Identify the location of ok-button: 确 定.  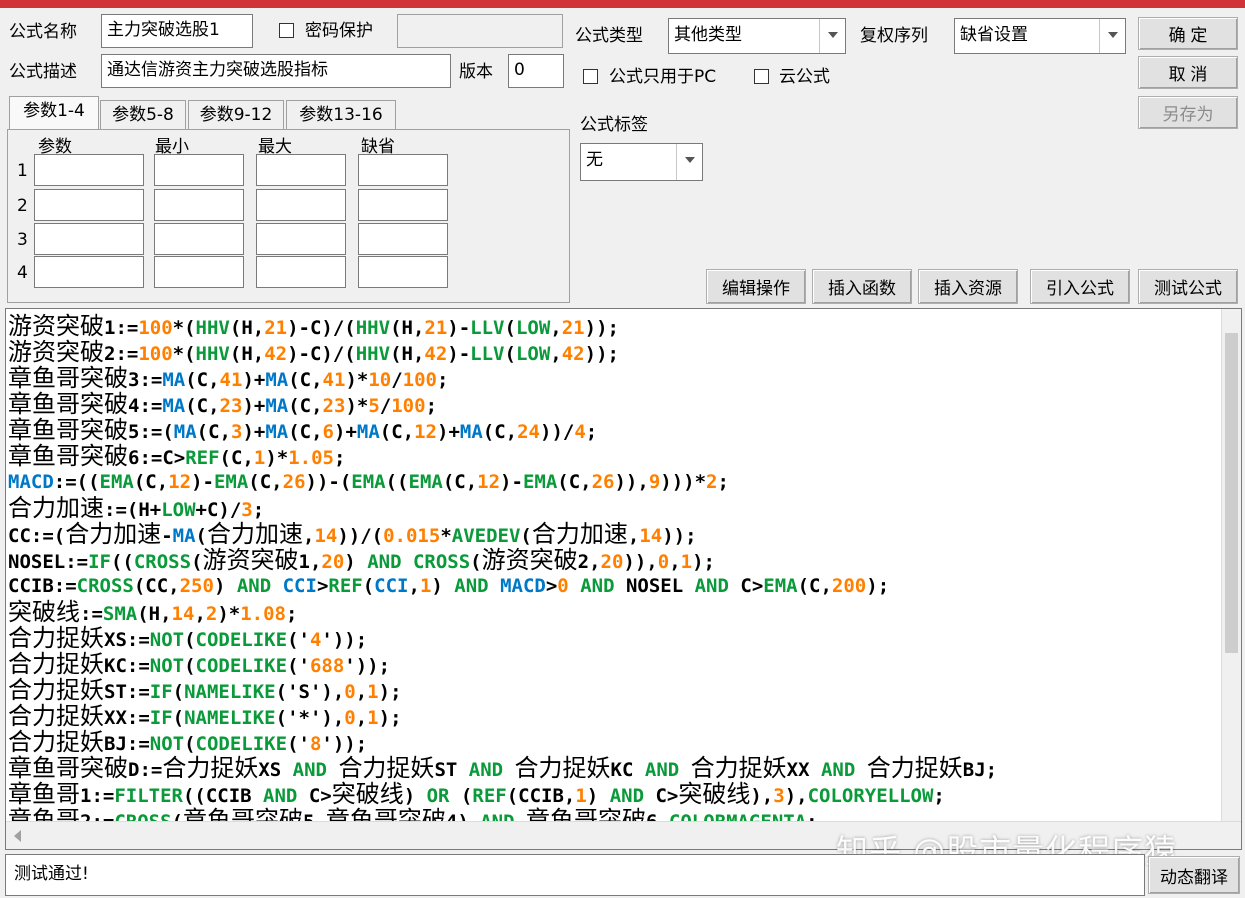
(1188, 33).